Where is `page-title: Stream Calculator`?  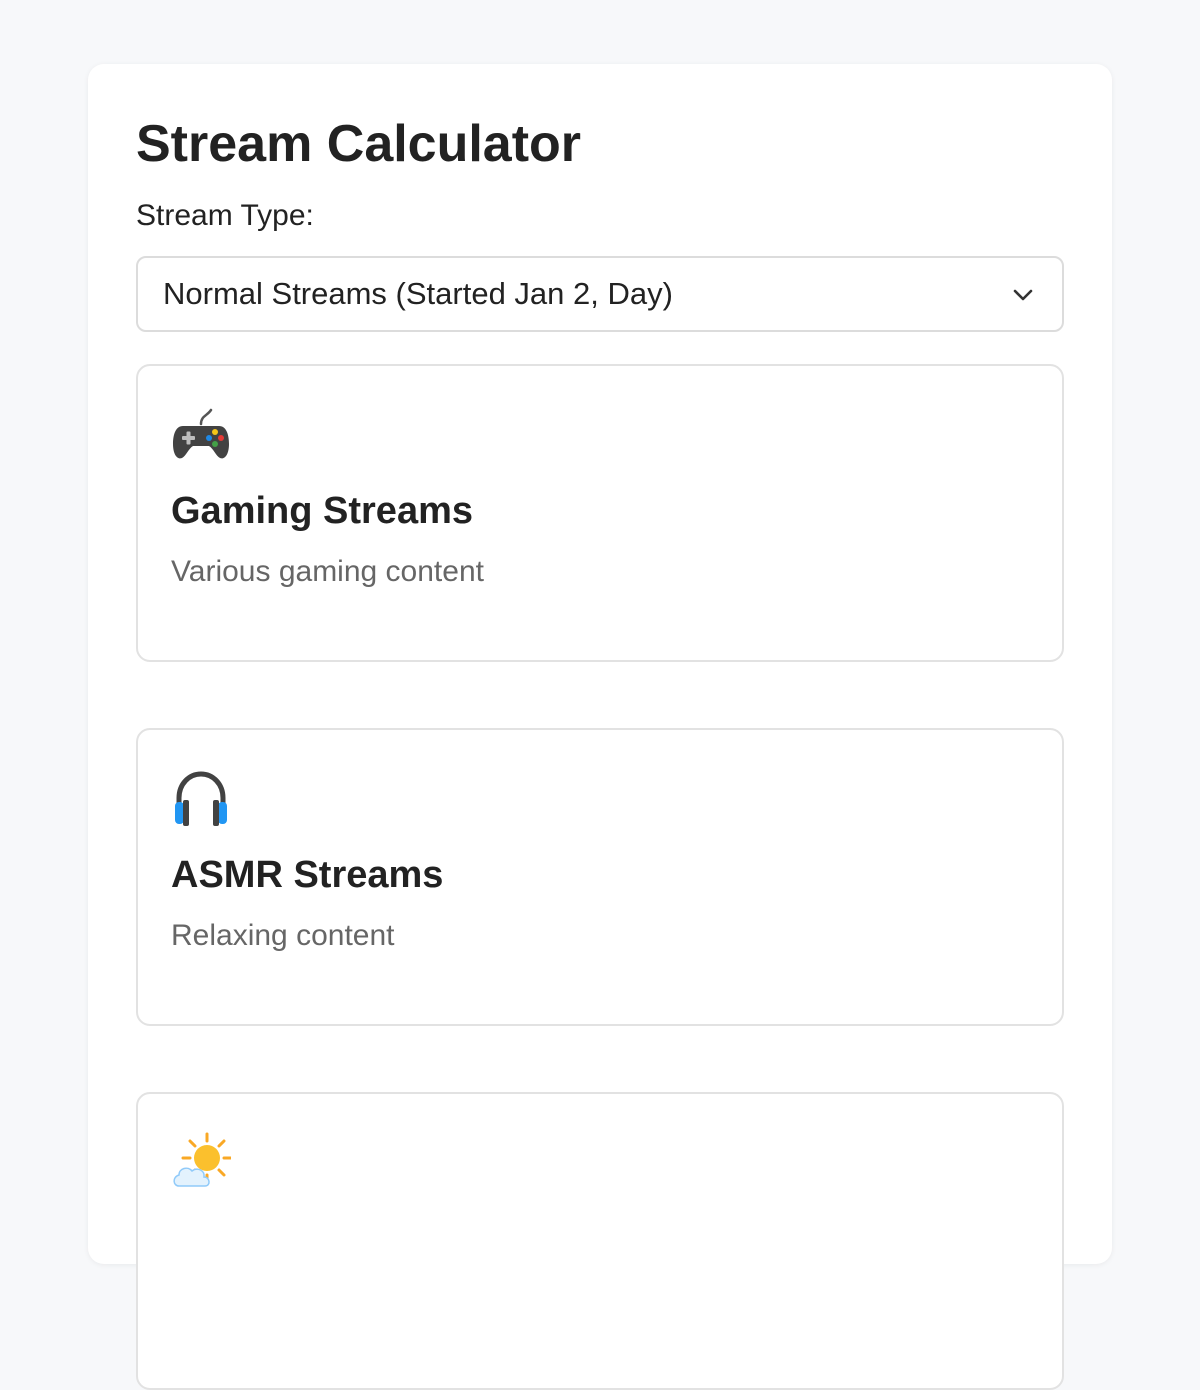
page-title: Stream Calculator is located at coordinates (359, 144).